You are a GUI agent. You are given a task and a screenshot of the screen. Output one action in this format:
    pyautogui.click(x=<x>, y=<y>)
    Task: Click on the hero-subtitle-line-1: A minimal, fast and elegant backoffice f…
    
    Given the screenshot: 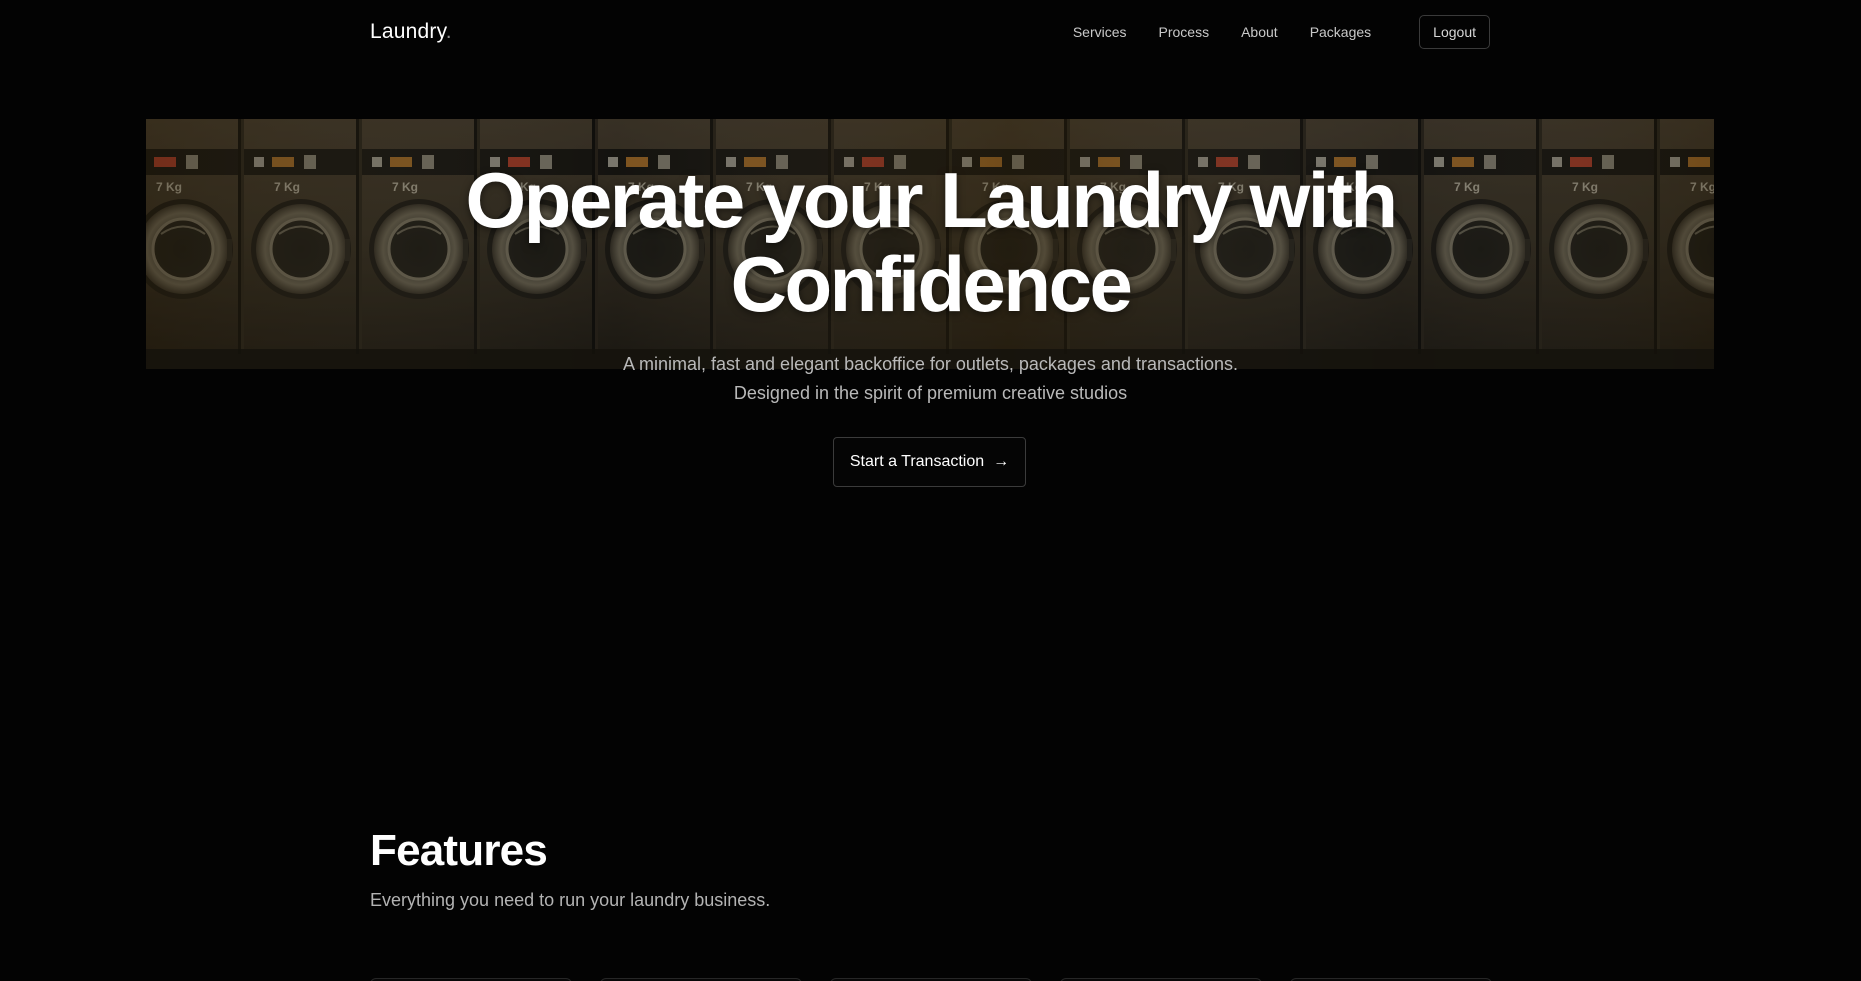 What is the action you would take?
    pyautogui.click(x=930, y=364)
    